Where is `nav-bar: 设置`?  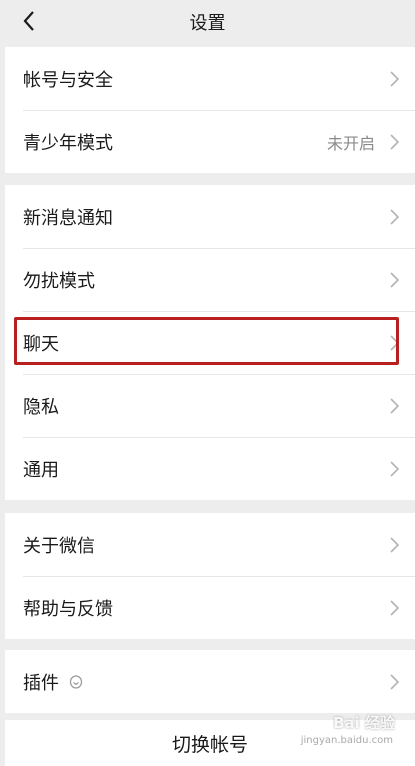 nav-bar: 设置 is located at coordinates (207, 22).